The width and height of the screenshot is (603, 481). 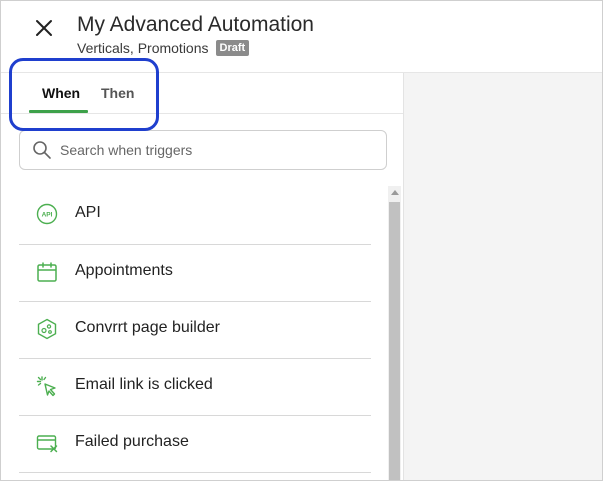 I want to click on search-field, so click(x=203, y=150).